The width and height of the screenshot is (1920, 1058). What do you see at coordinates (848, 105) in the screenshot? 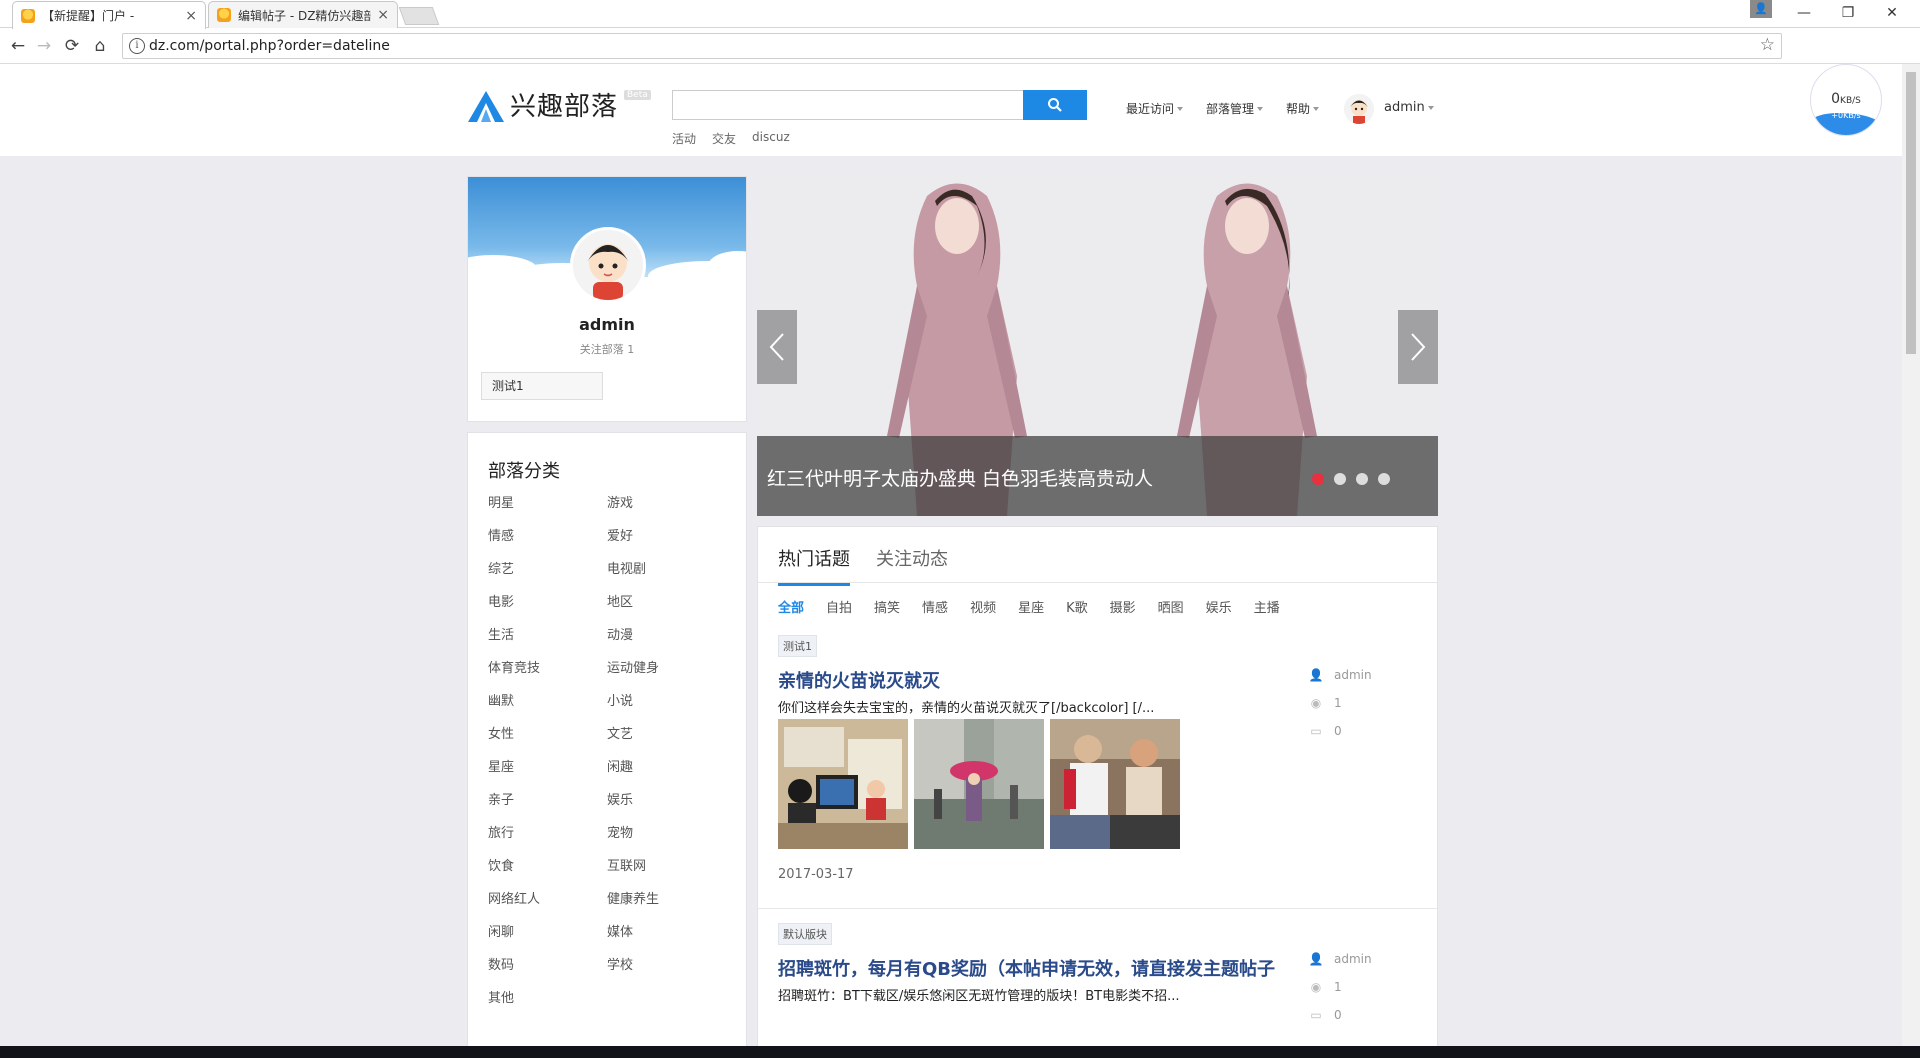
I see `search-input` at bounding box center [848, 105].